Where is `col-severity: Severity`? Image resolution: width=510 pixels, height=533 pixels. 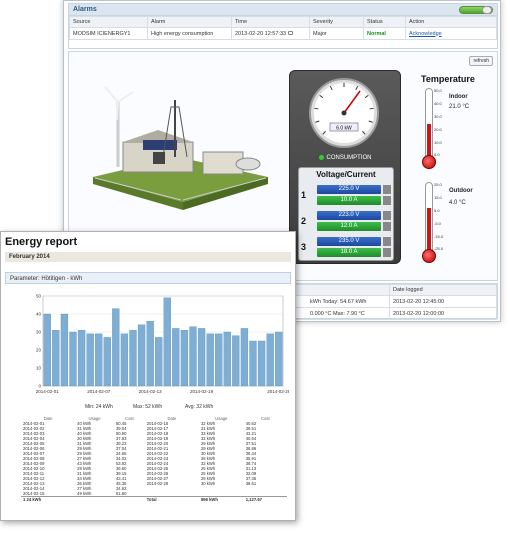
col-severity: Severity is located at coordinates (336, 22).